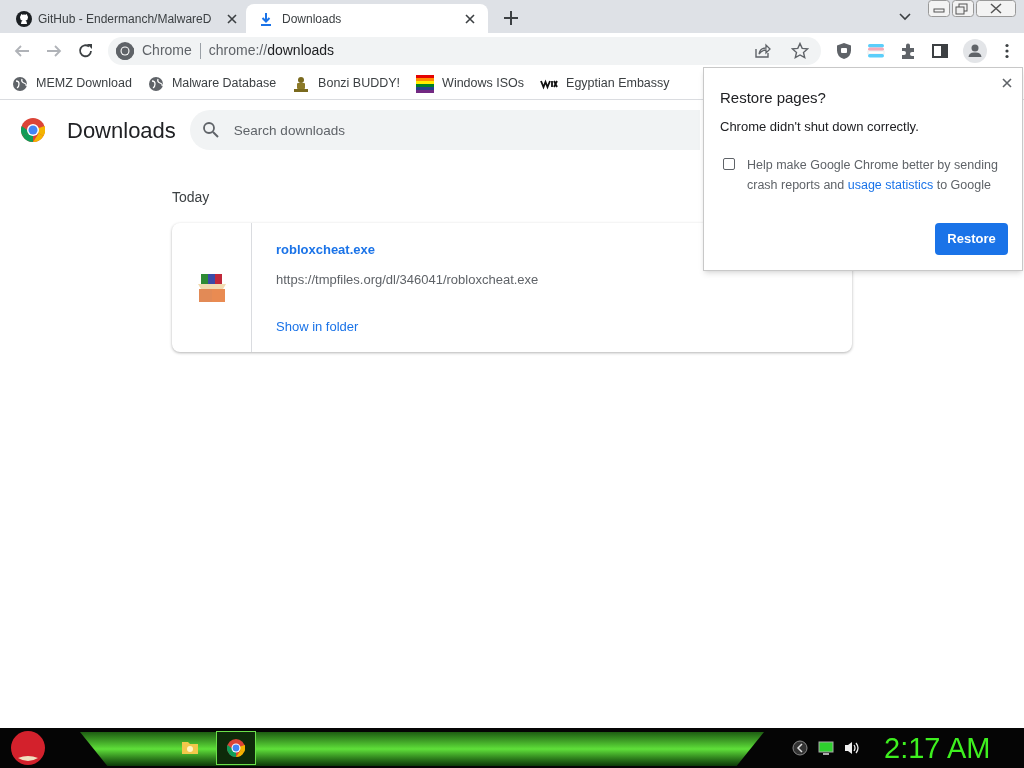  I want to click on reload-icon, so click(86, 50).